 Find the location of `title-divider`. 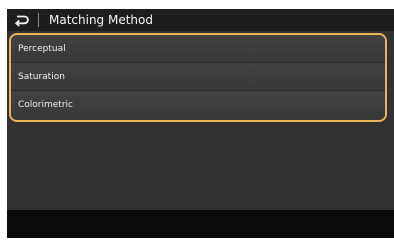

title-divider is located at coordinates (38, 20).